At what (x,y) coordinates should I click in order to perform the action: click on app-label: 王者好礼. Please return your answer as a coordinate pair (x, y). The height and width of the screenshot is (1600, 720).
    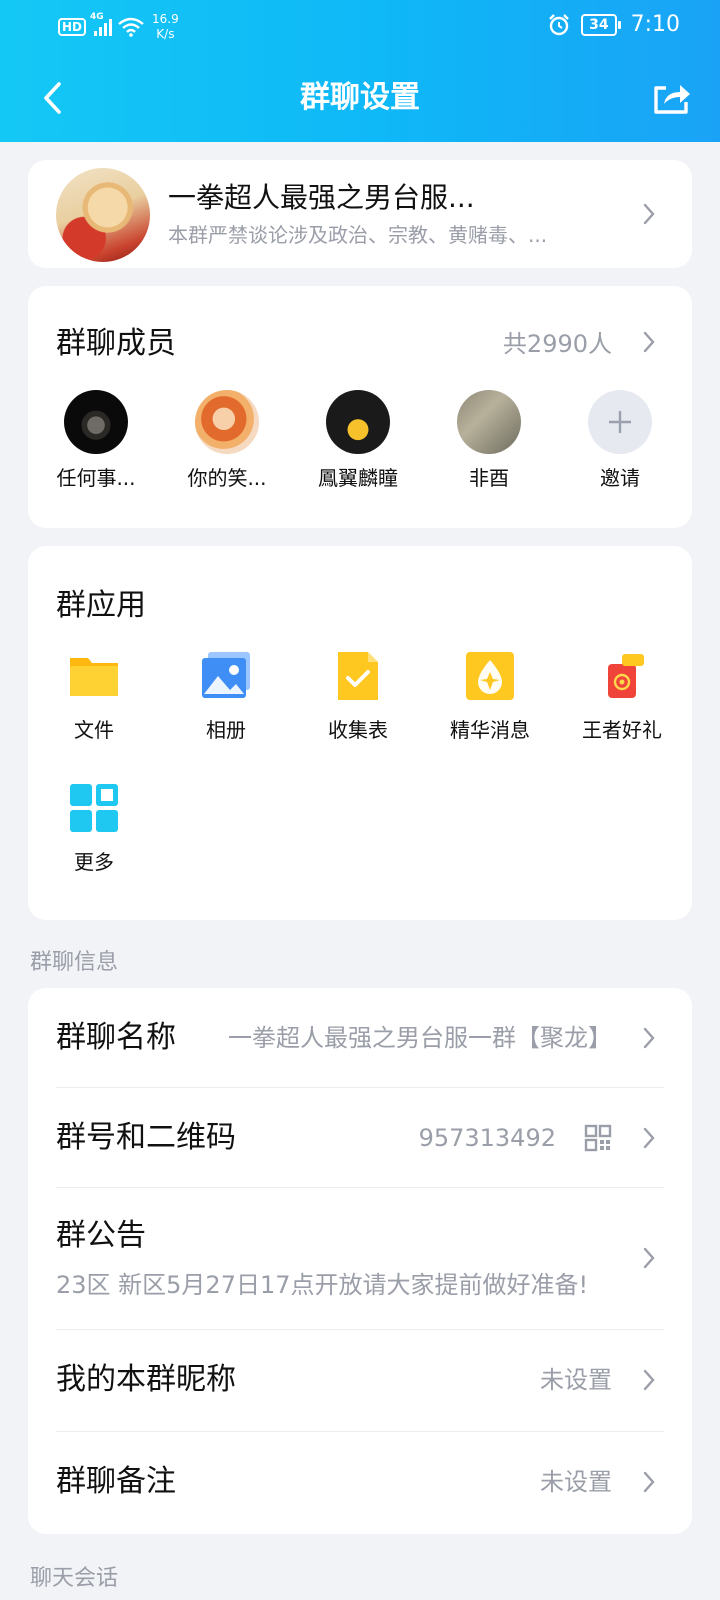
    Looking at the image, I should click on (622, 730).